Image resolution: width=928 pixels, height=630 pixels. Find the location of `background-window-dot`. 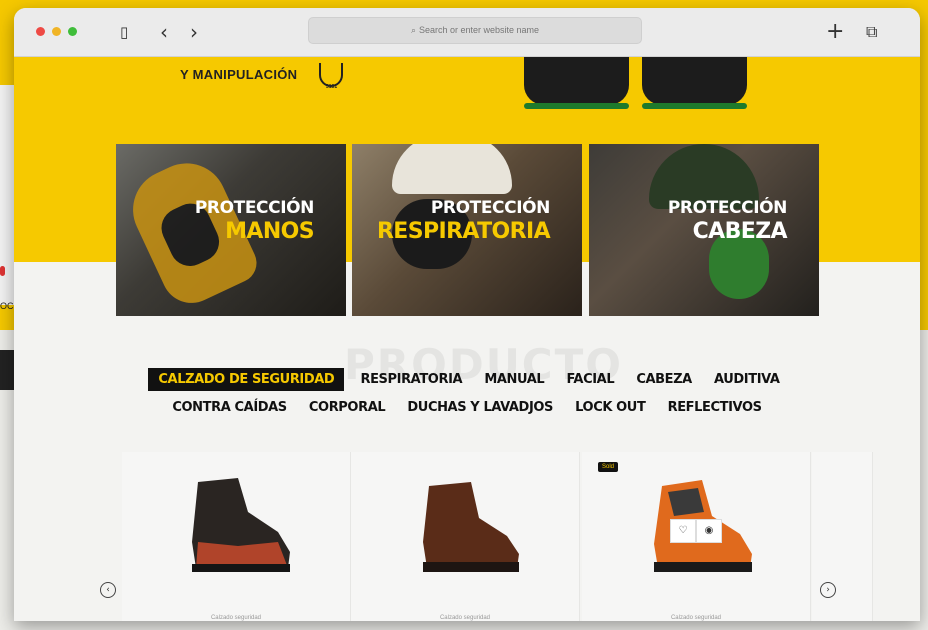

background-window-dot is located at coordinates (2, 271).